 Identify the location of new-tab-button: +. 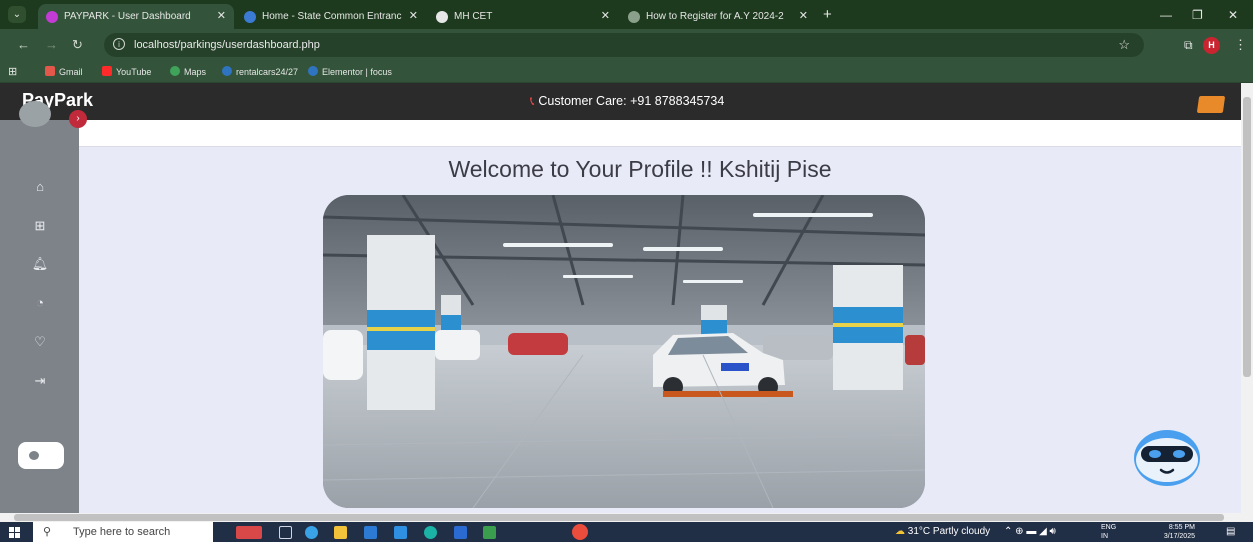
(827, 15).